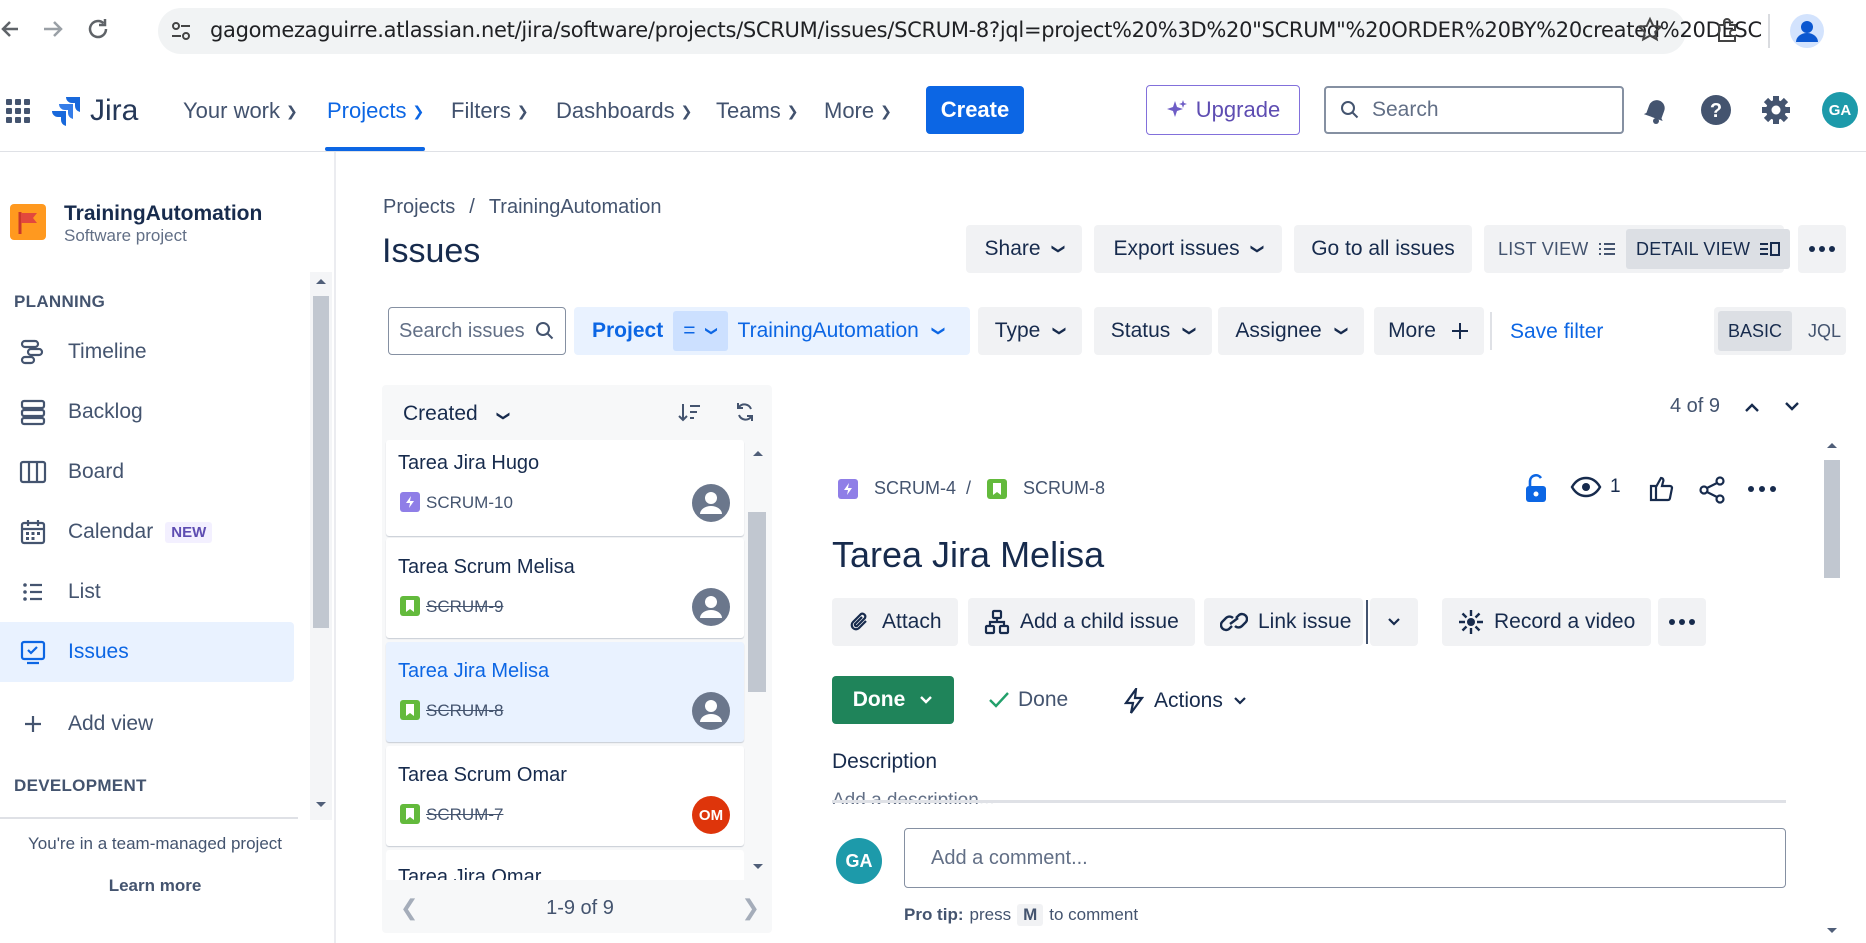  Describe the element at coordinates (1752, 407) in the screenshot. I see `previous-issue-icon` at that location.